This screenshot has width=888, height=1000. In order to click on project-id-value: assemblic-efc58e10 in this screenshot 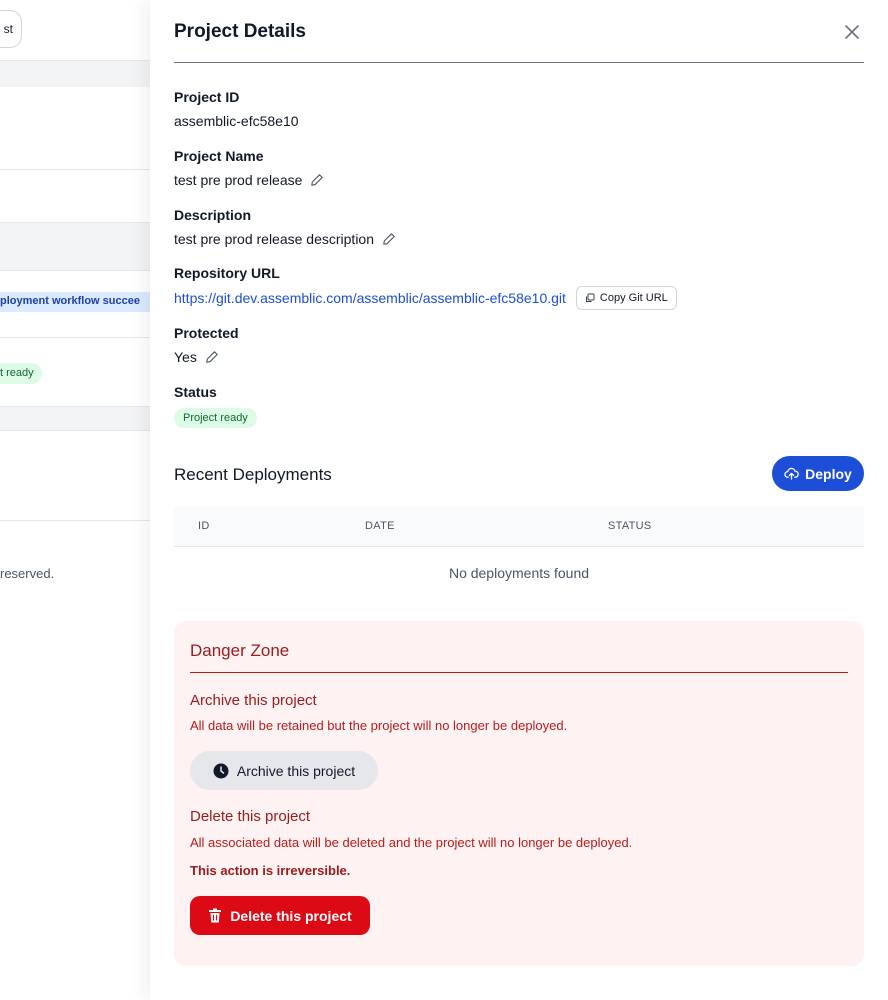, I will do `click(236, 121)`.